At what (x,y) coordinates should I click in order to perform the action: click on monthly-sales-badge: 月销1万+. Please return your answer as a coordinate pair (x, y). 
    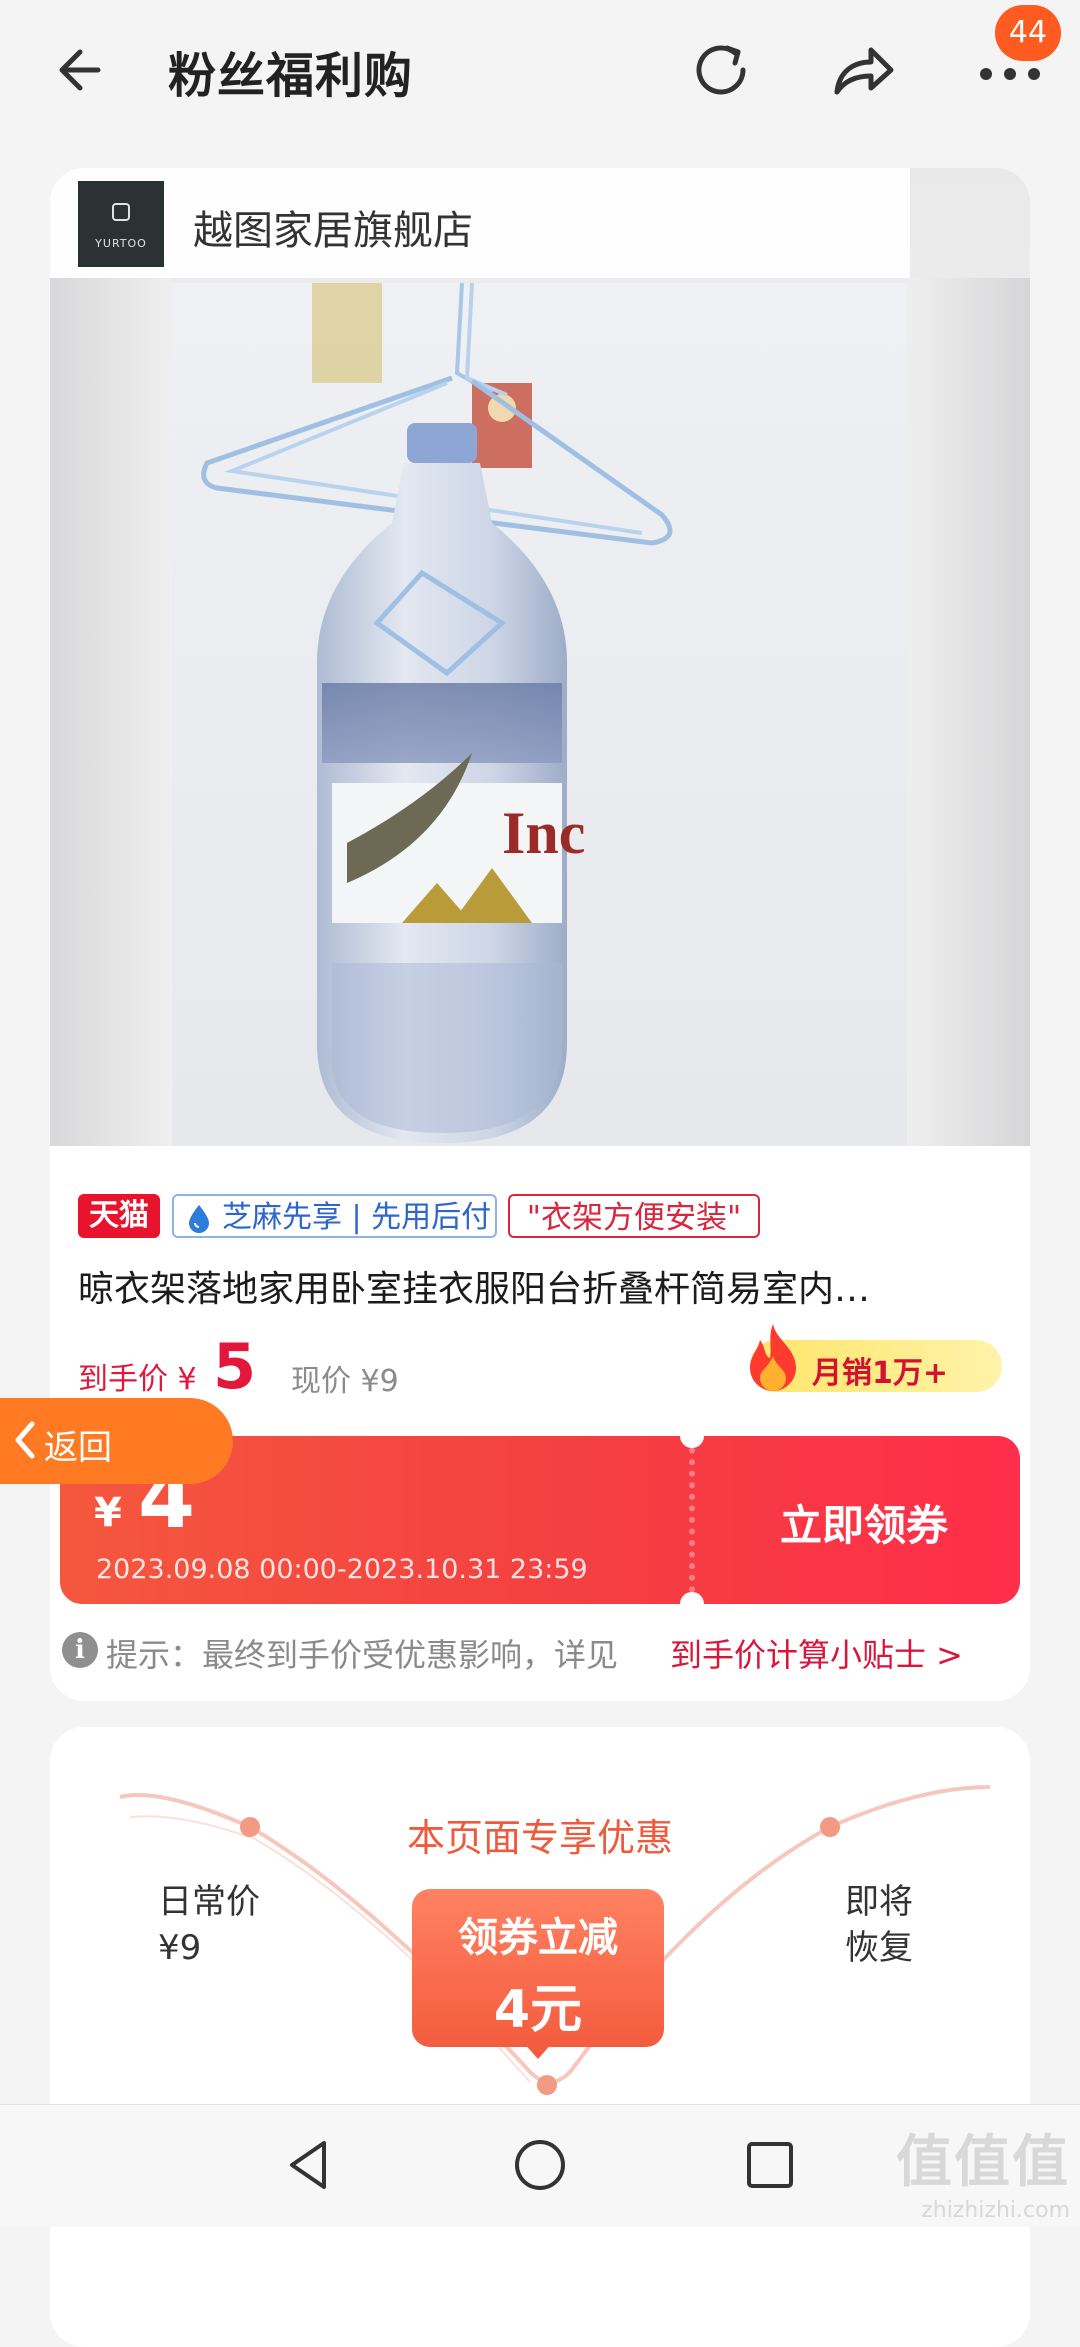
    Looking at the image, I should click on (876, 1358).